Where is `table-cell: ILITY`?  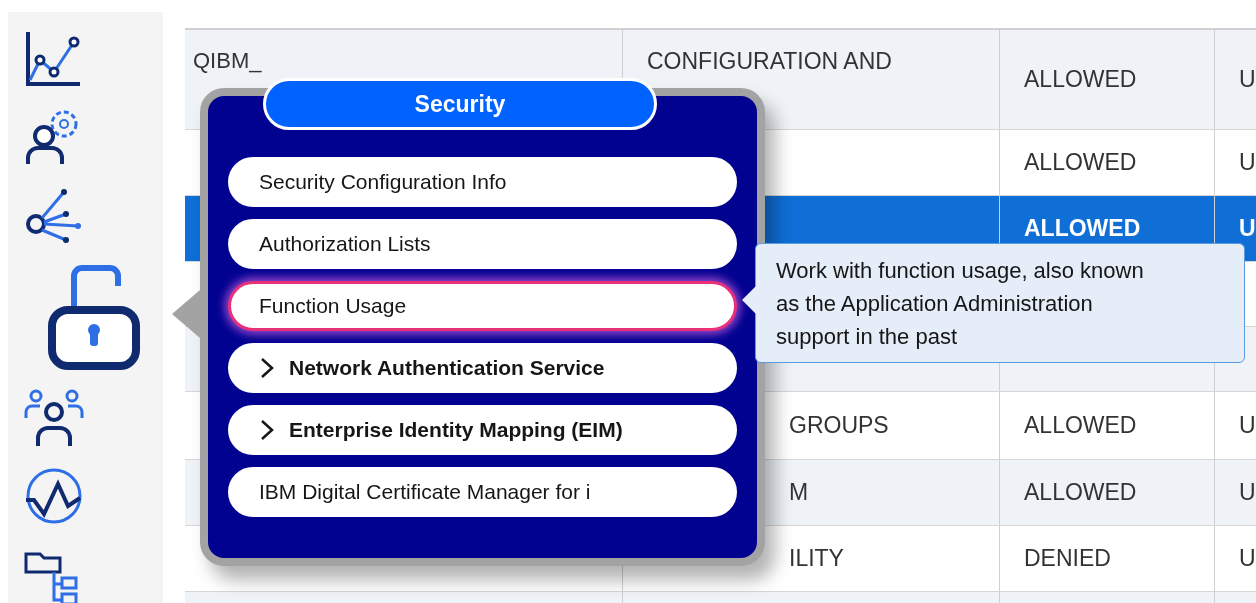 table-cell: ILITY is located at coordinates (816, 558).